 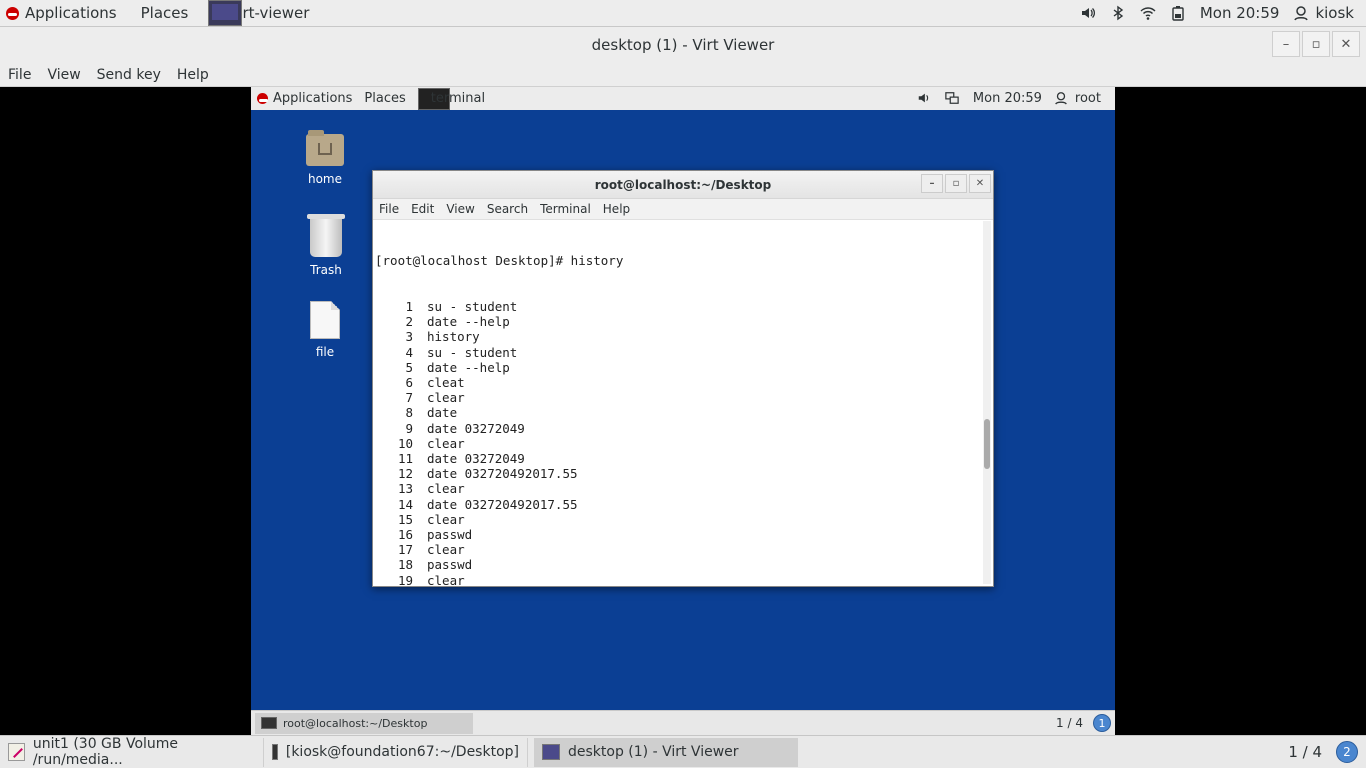 I want to click on guest-clock: Mon 20:59, so click(x=1007, y=98).